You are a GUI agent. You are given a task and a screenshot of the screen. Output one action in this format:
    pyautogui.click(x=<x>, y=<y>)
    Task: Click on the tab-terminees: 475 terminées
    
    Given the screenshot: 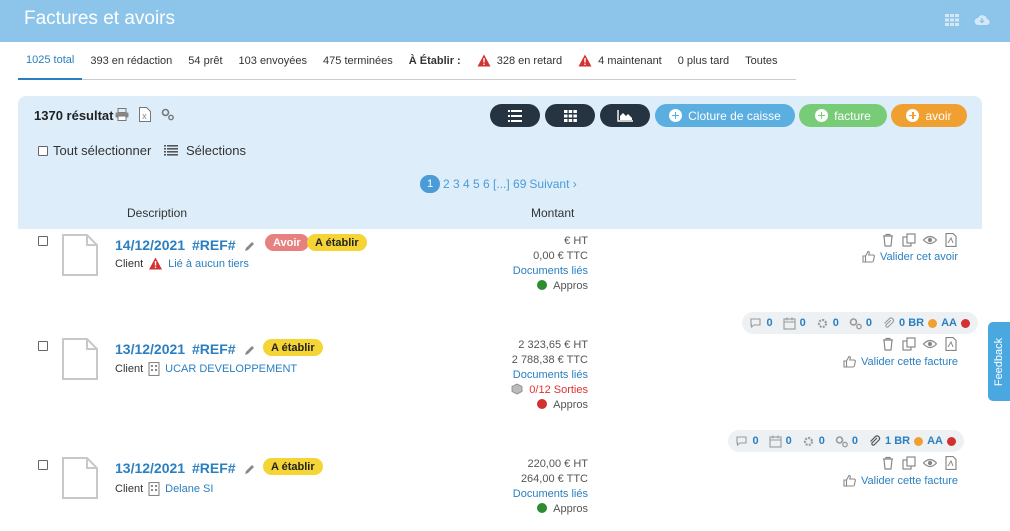 What is the action you would take?
    pyautogui.click(x=358, y=61)
    